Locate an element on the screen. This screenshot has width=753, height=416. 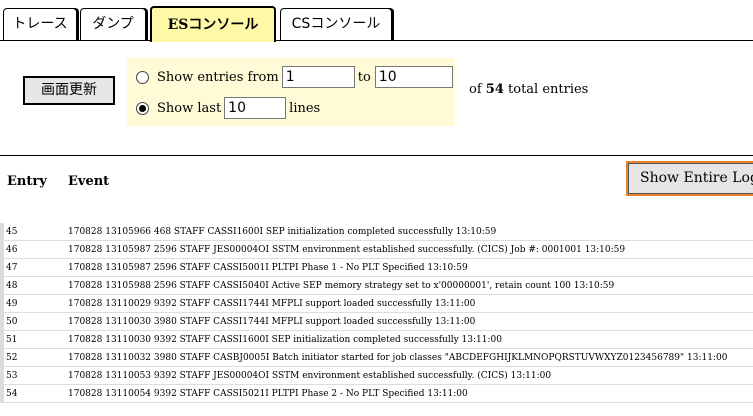
show-entire-log-label: Show Entire Log is located at coordinates (696, 178).